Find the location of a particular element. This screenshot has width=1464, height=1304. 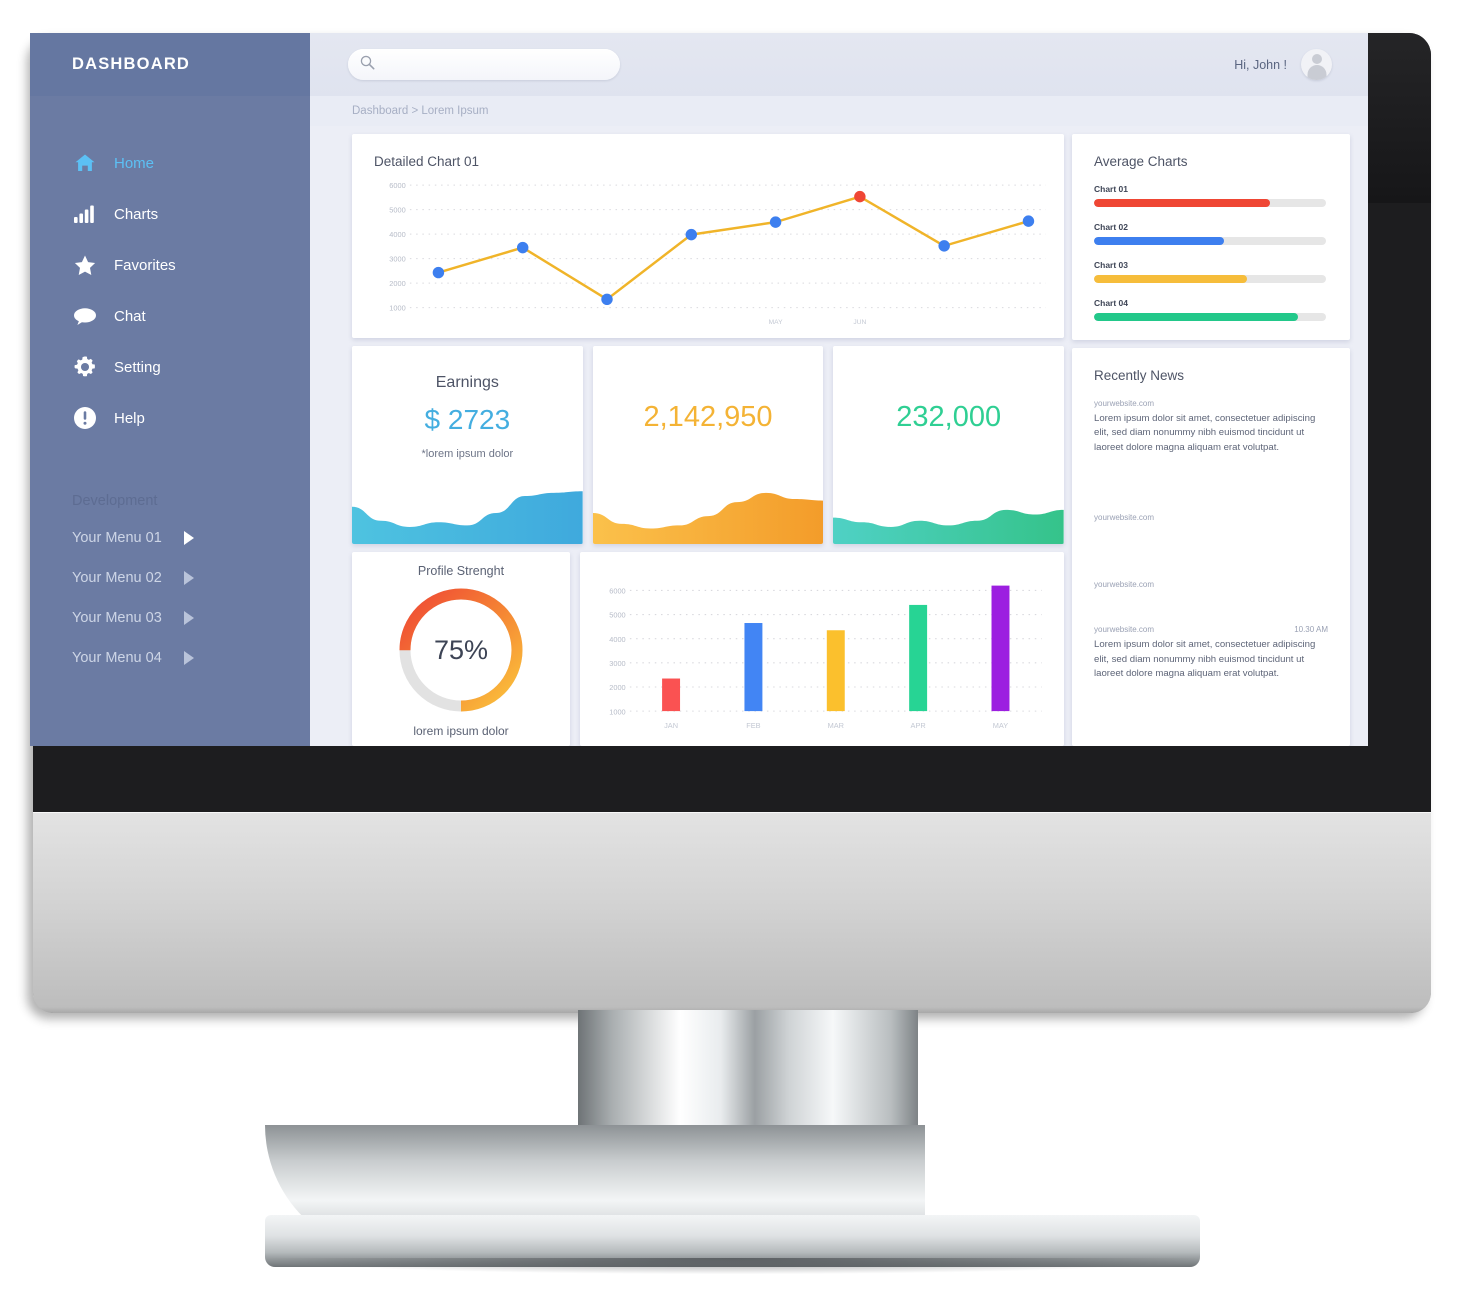

submenu-label: Your Menu 04 is located at coordinates (117, 658).